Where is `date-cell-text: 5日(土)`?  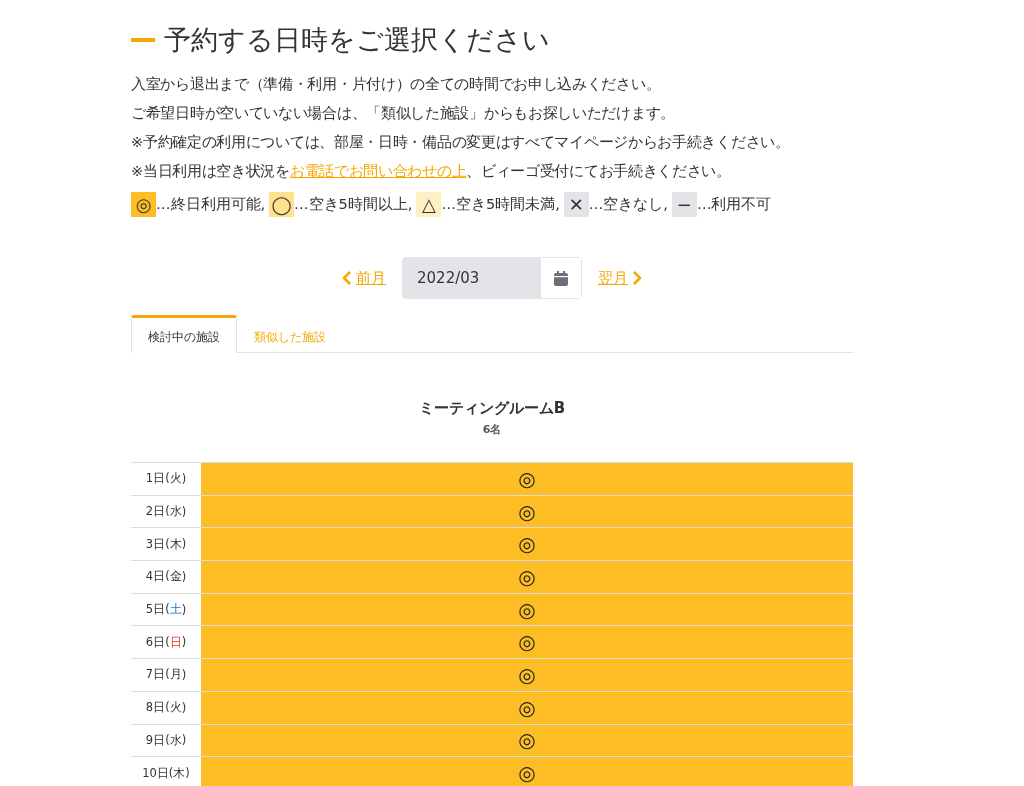
date-cell-text: 5日(土) is located at coordinates (166, 610).